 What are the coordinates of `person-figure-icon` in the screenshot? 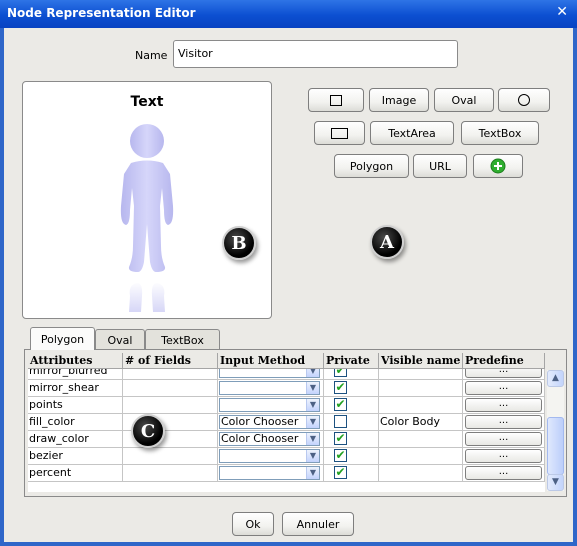 It's located at (147, 218).